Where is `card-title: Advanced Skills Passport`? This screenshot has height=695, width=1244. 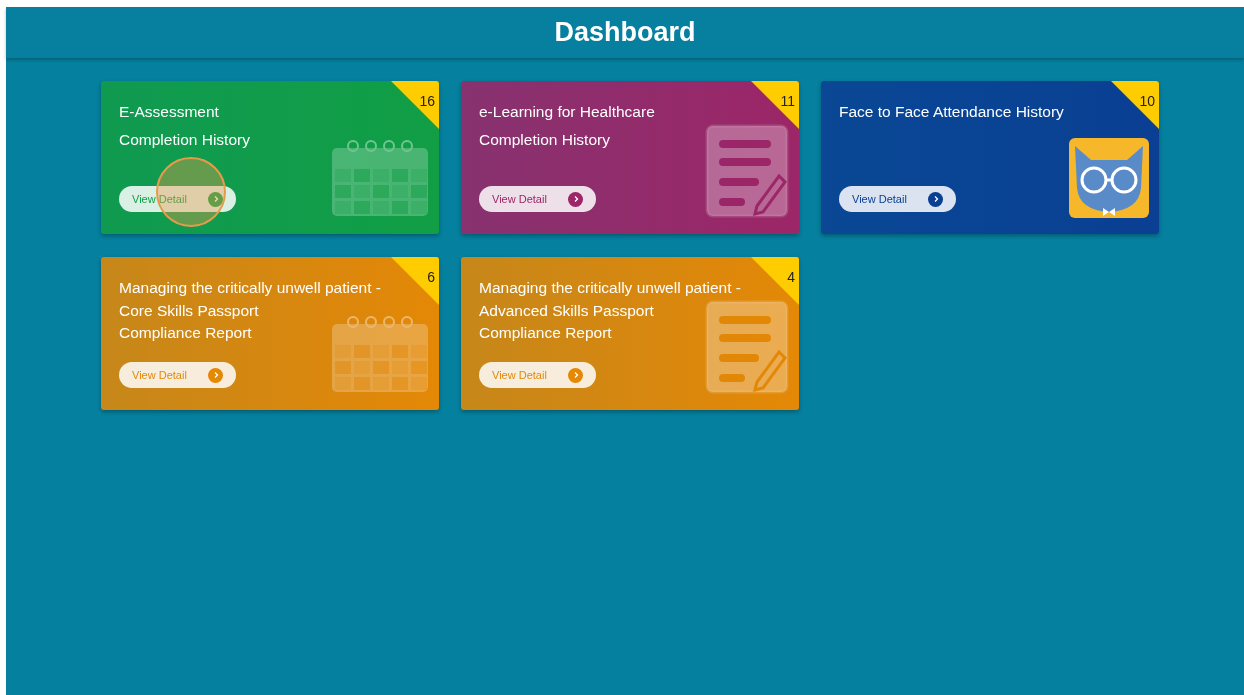
card-title: Advanced Skills Passport is located at coordinates (567, 310).